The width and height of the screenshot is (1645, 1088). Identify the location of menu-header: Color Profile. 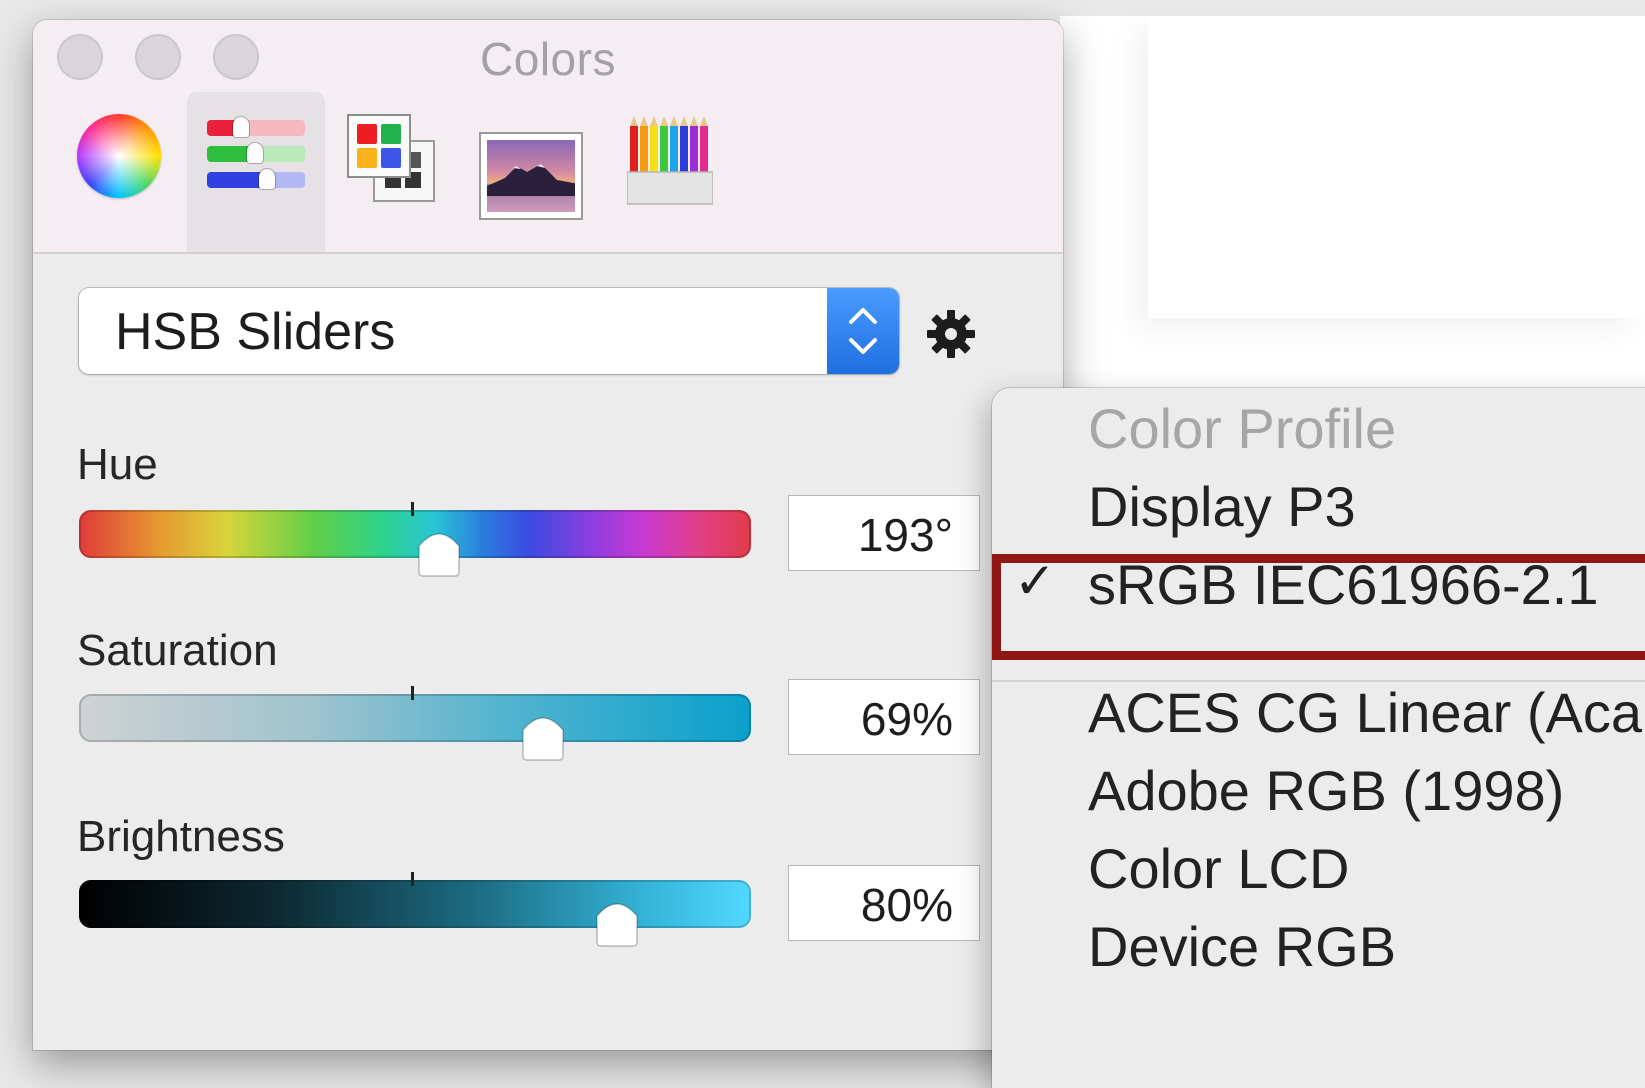
(1242, 428).